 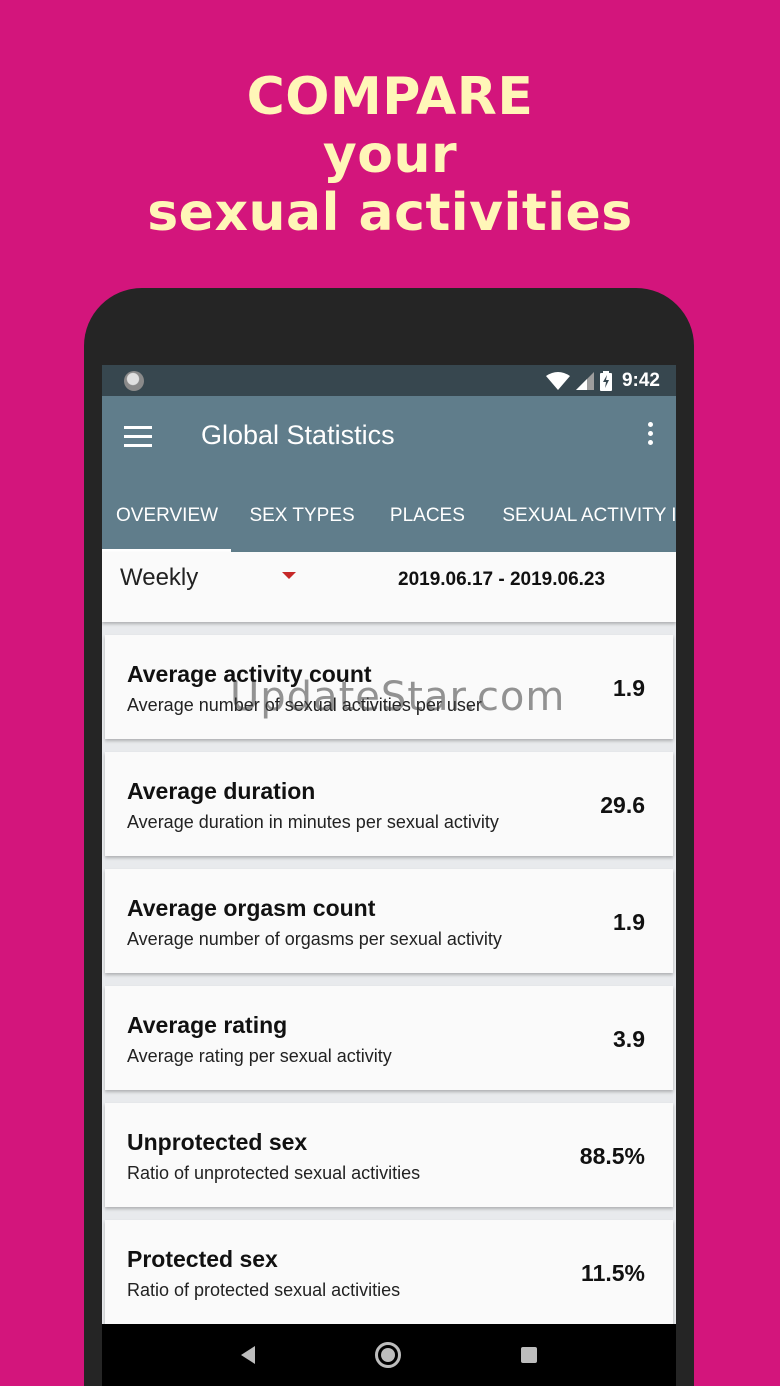 I want to click on stat-title: Average orgasm count, so click(x=251, y=908).